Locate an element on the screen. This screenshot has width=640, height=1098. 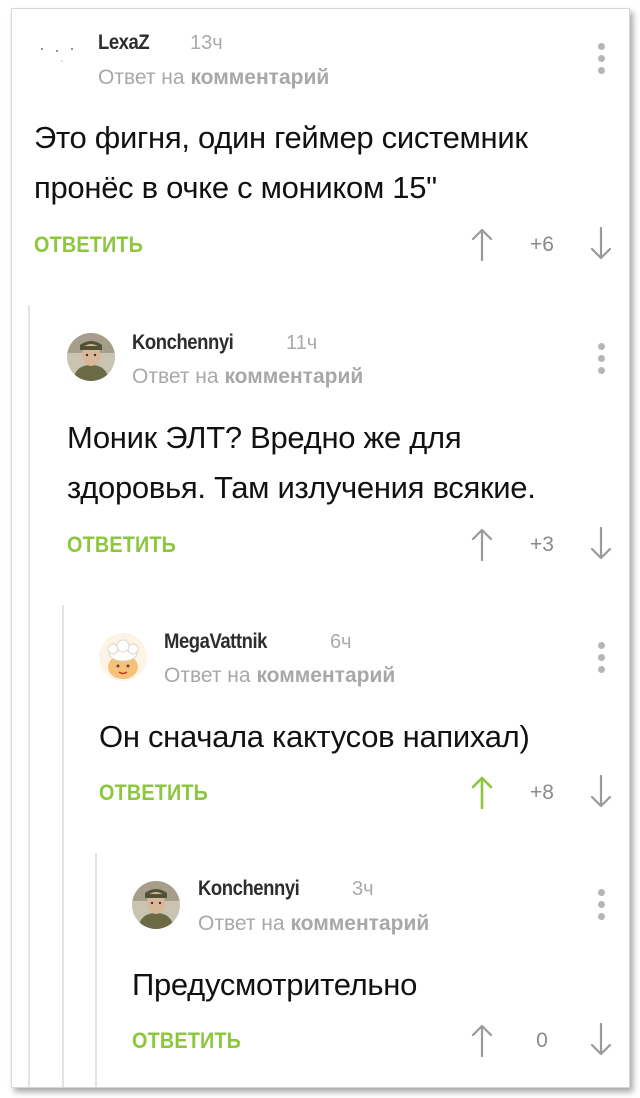
arrow-up-icon is located at coordinates (482, 1040).